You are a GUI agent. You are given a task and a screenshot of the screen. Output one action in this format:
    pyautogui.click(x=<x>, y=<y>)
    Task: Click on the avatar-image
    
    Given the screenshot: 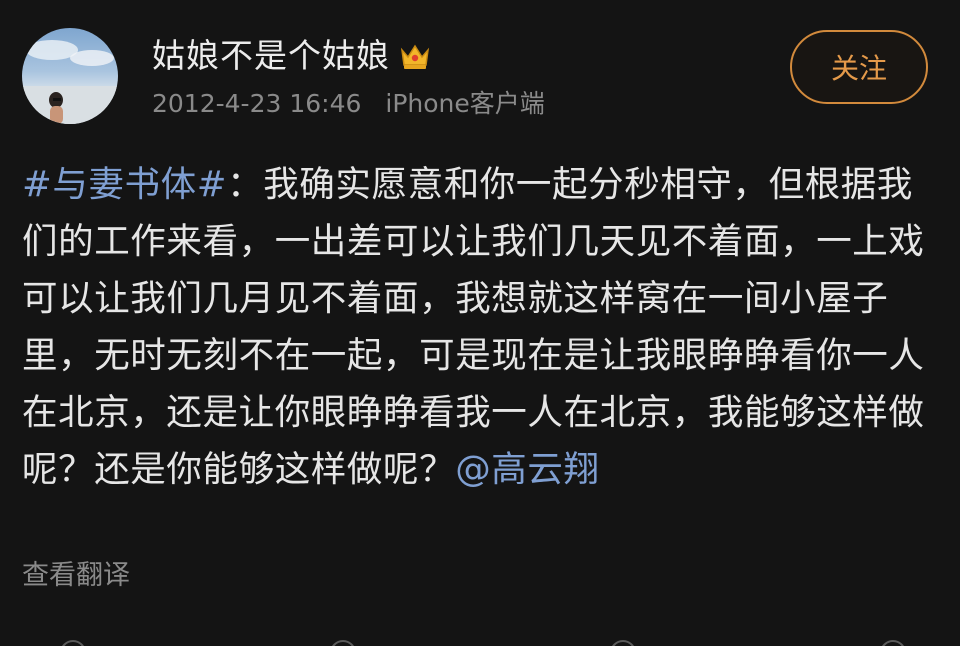 What is the action you would take?
    pyautogui.click(x=70, y=82)
    